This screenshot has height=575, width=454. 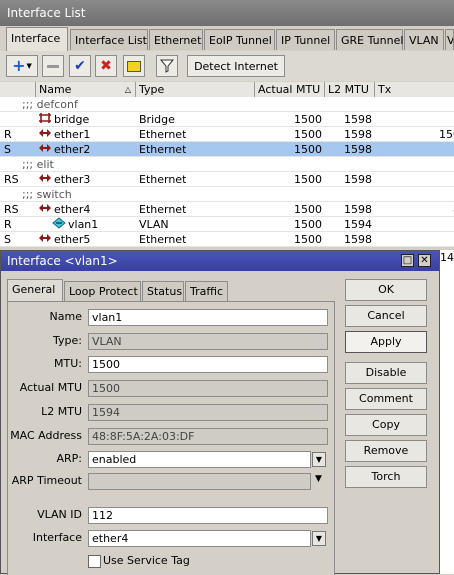 I want to click on table-row-comment: ;;; switch, so click(x=227, y=194).